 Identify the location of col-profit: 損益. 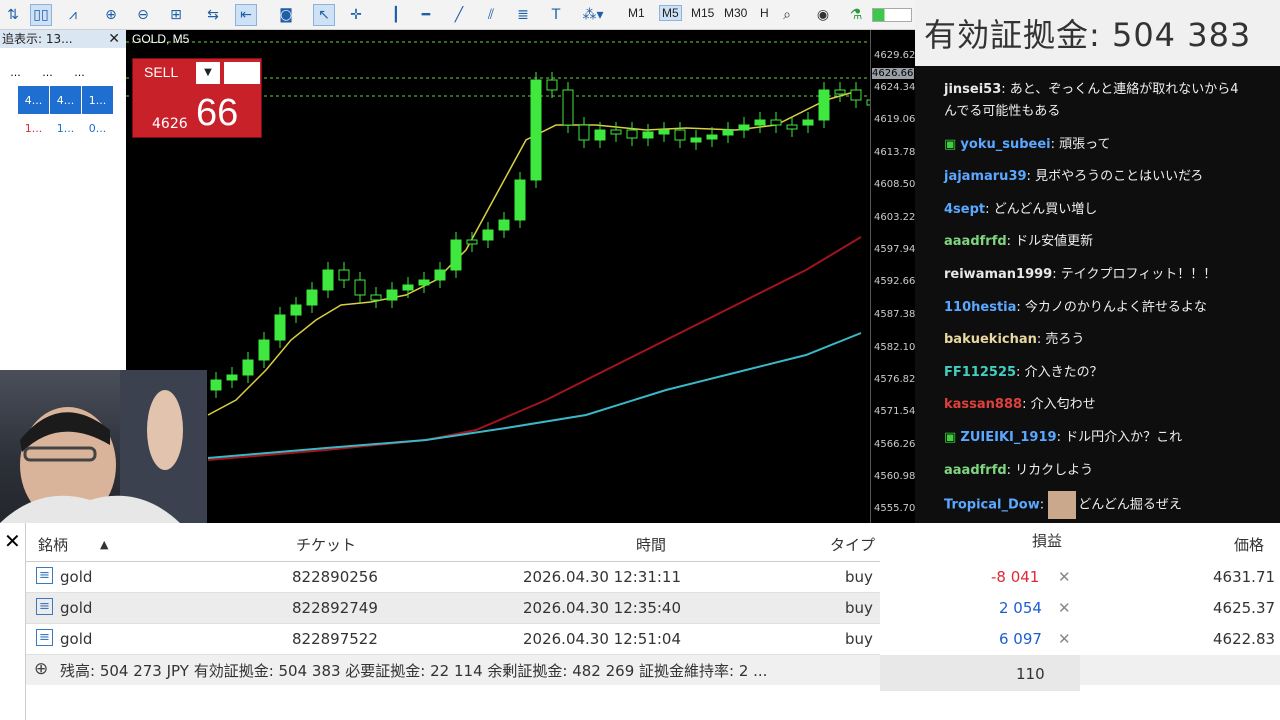
(1047, 540).